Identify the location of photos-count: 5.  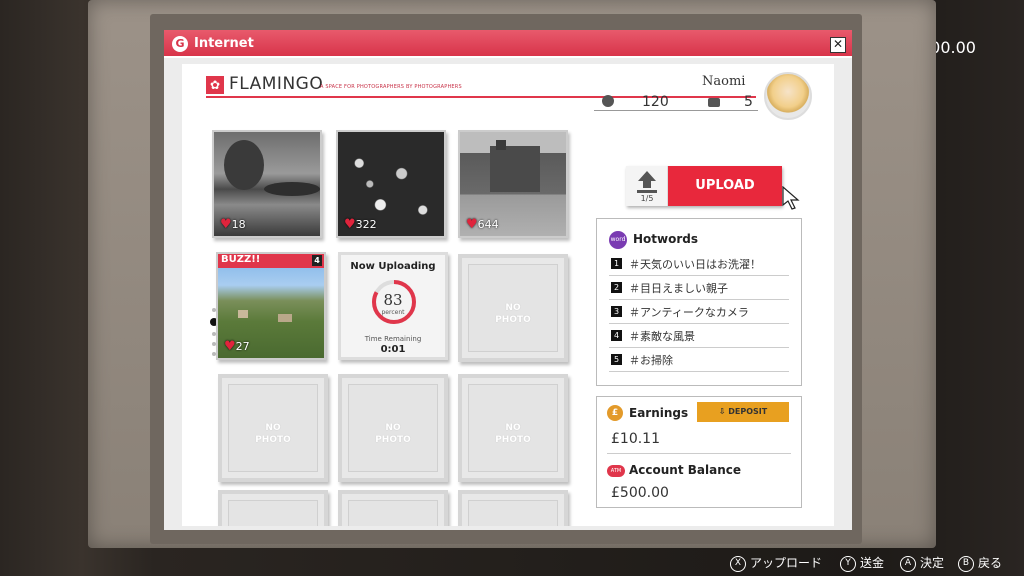
(748, 102).